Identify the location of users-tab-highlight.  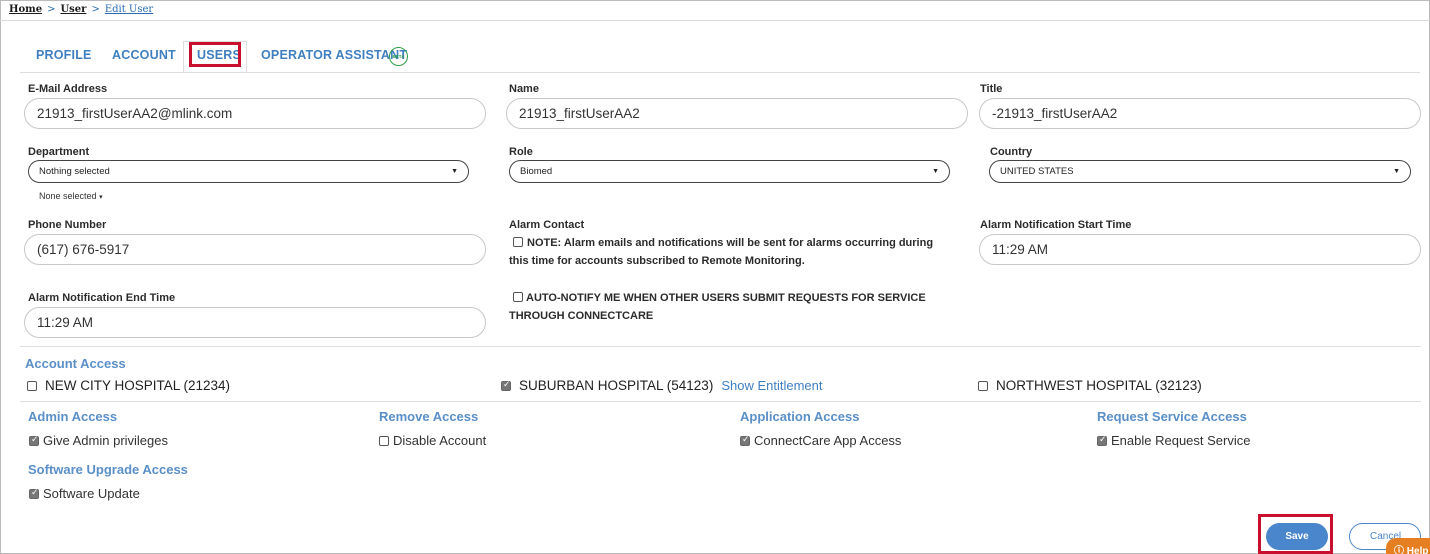
(215, 54).